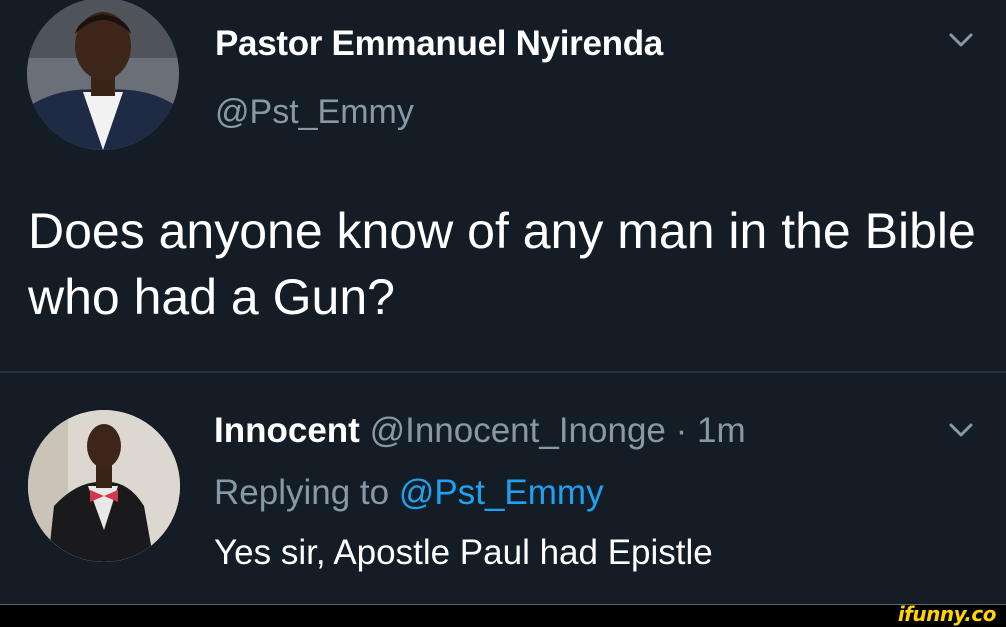 The width and height of the screenshot is (1006, 627). What do you see at coordinates (947, 614) in the screenshot?
I see `watermark-logo: ifunny.co` at bounding box center [947, 614].